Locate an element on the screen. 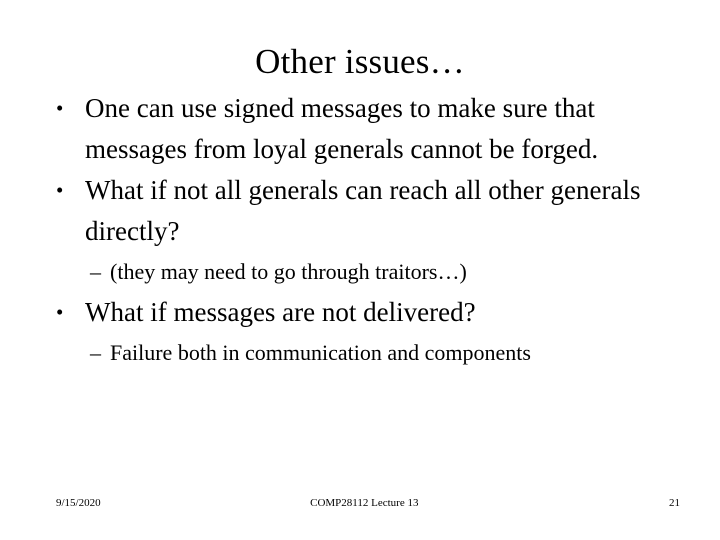 The image size is (720, 540). sub-bullet-text: (they may need to go through traitors…) is located at coordinates (288, 271).